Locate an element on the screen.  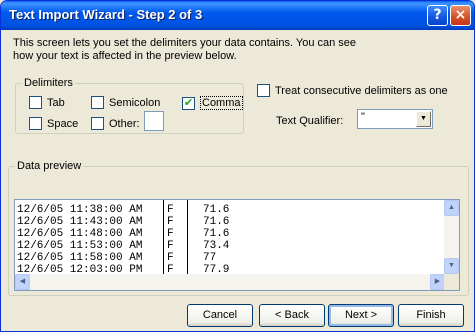
preview-row: 12/6/05 11:43:00 AM F 71.6 is located at coordinates (229, 222).